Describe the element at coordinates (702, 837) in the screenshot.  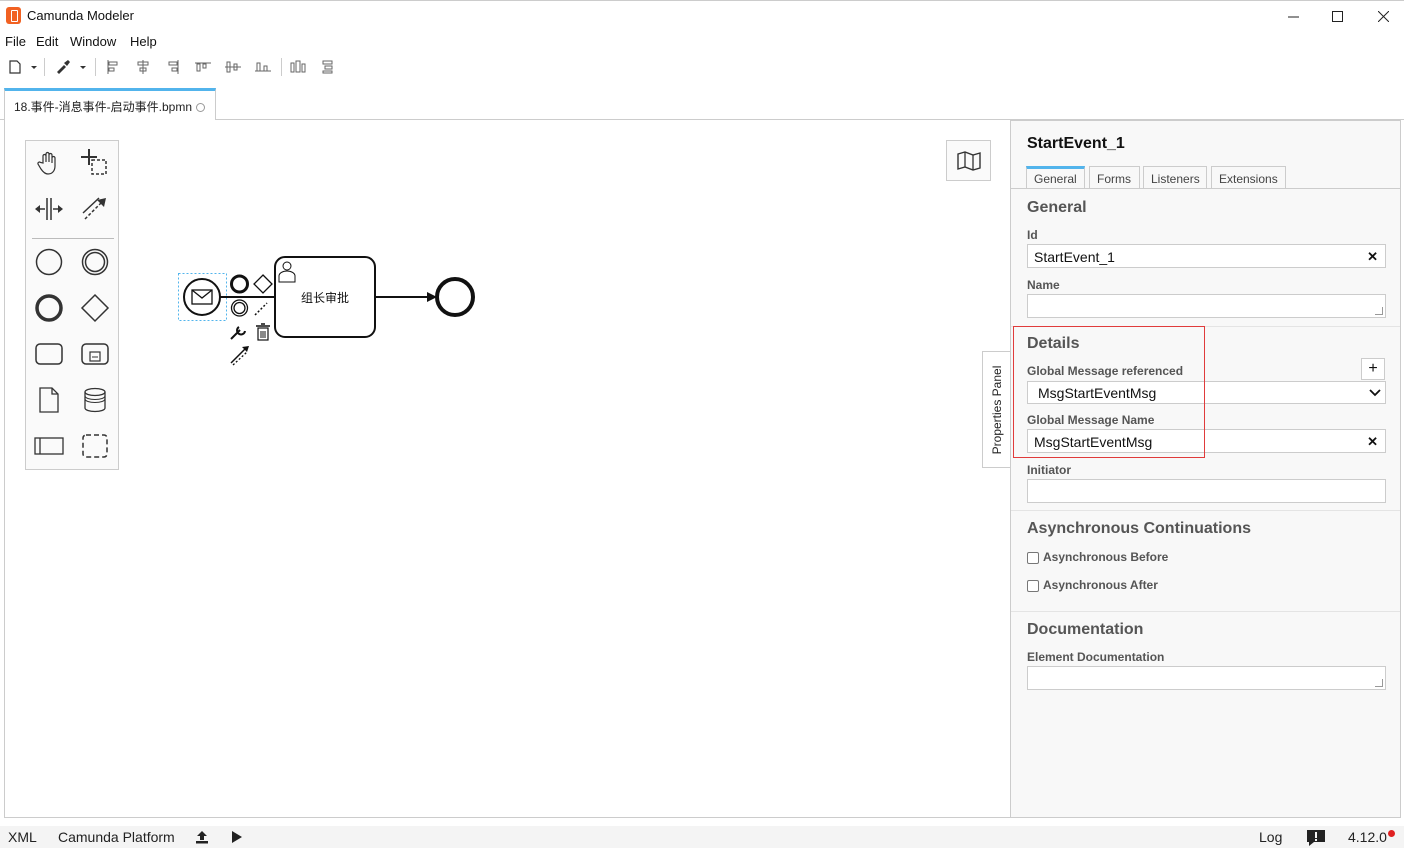
I see `status-bar: XML Camunda Platform Log 4.12.0` at that location.